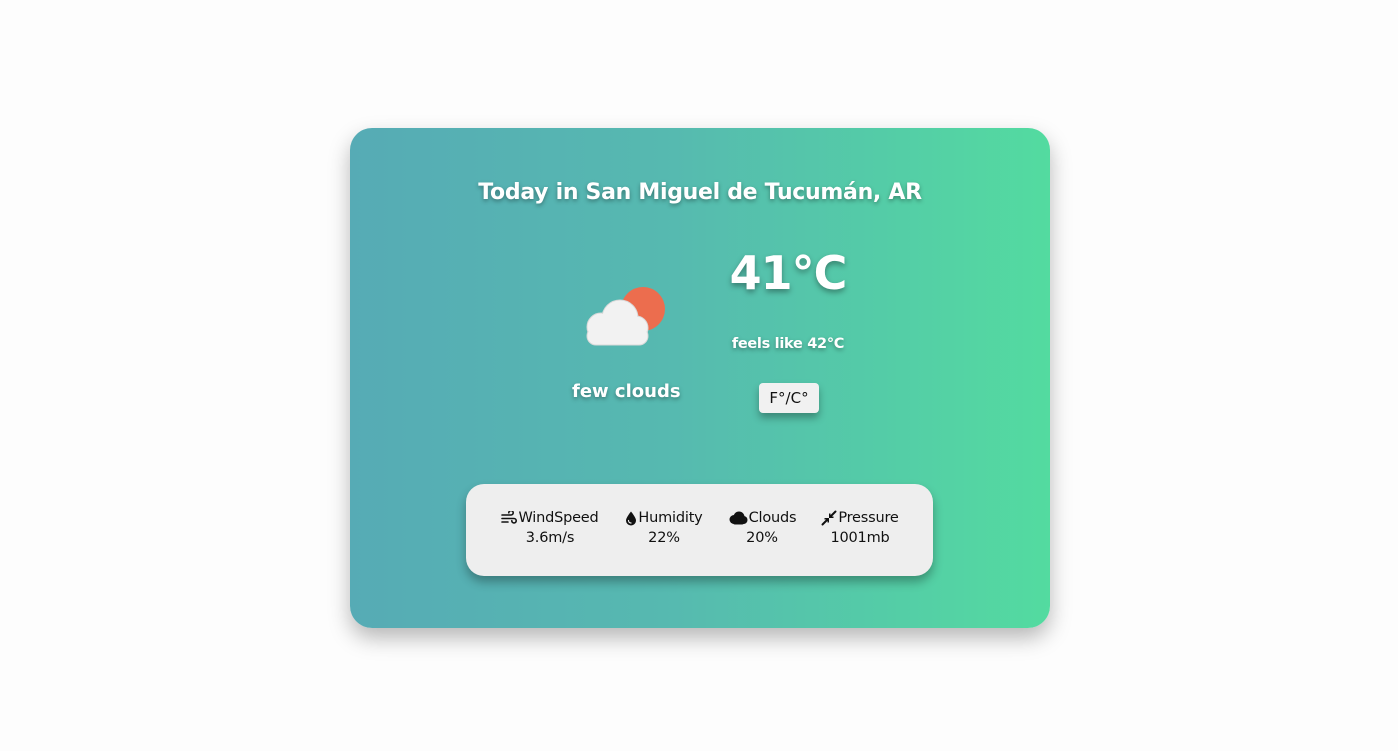 This screenshot has width=1398, height=751. Describe the element at coordinates (550, 538) in the screenshot. I see `stat-wind-value: 3.6m/s` at that location.